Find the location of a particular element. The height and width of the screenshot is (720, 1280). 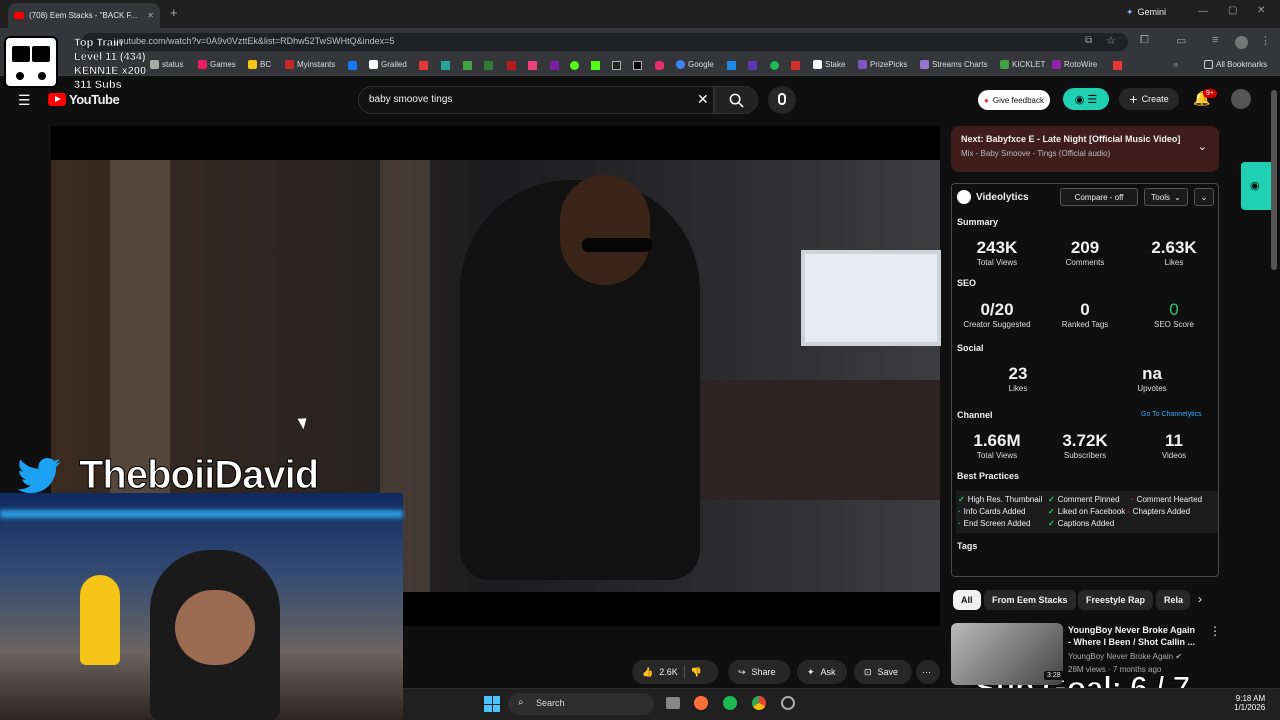

ask-button: ✦ Ask is located at coordinates (822, 672).